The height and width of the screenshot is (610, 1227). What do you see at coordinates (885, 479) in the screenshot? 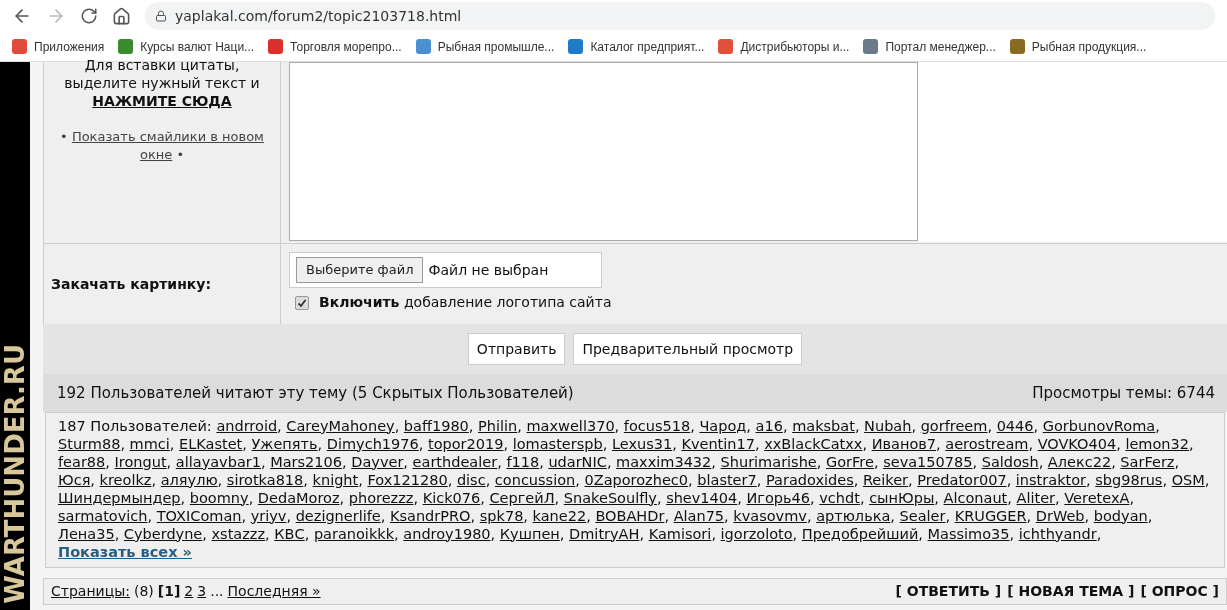
I see `user-link: Reiker` at bounding box center [885, 479].